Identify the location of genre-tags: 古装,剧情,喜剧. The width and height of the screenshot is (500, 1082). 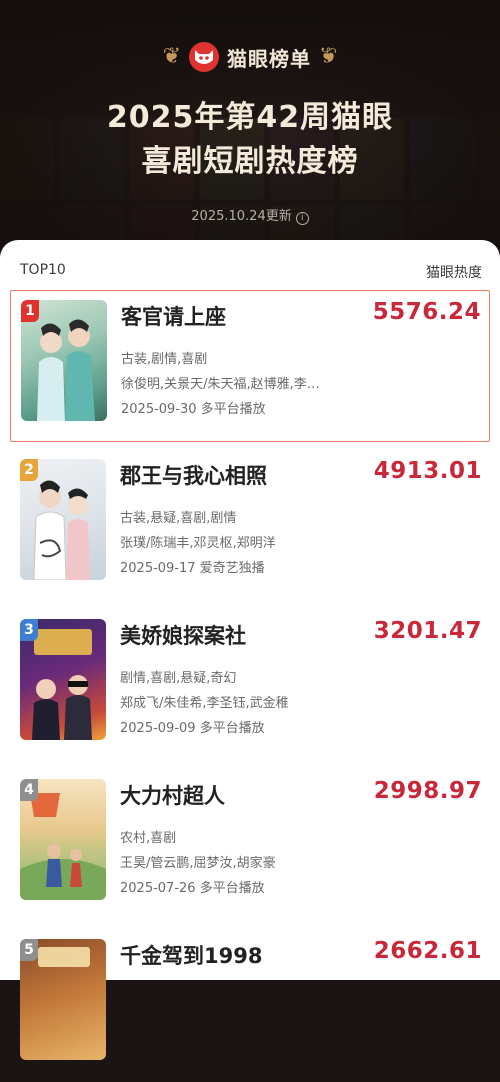
(164, 359).